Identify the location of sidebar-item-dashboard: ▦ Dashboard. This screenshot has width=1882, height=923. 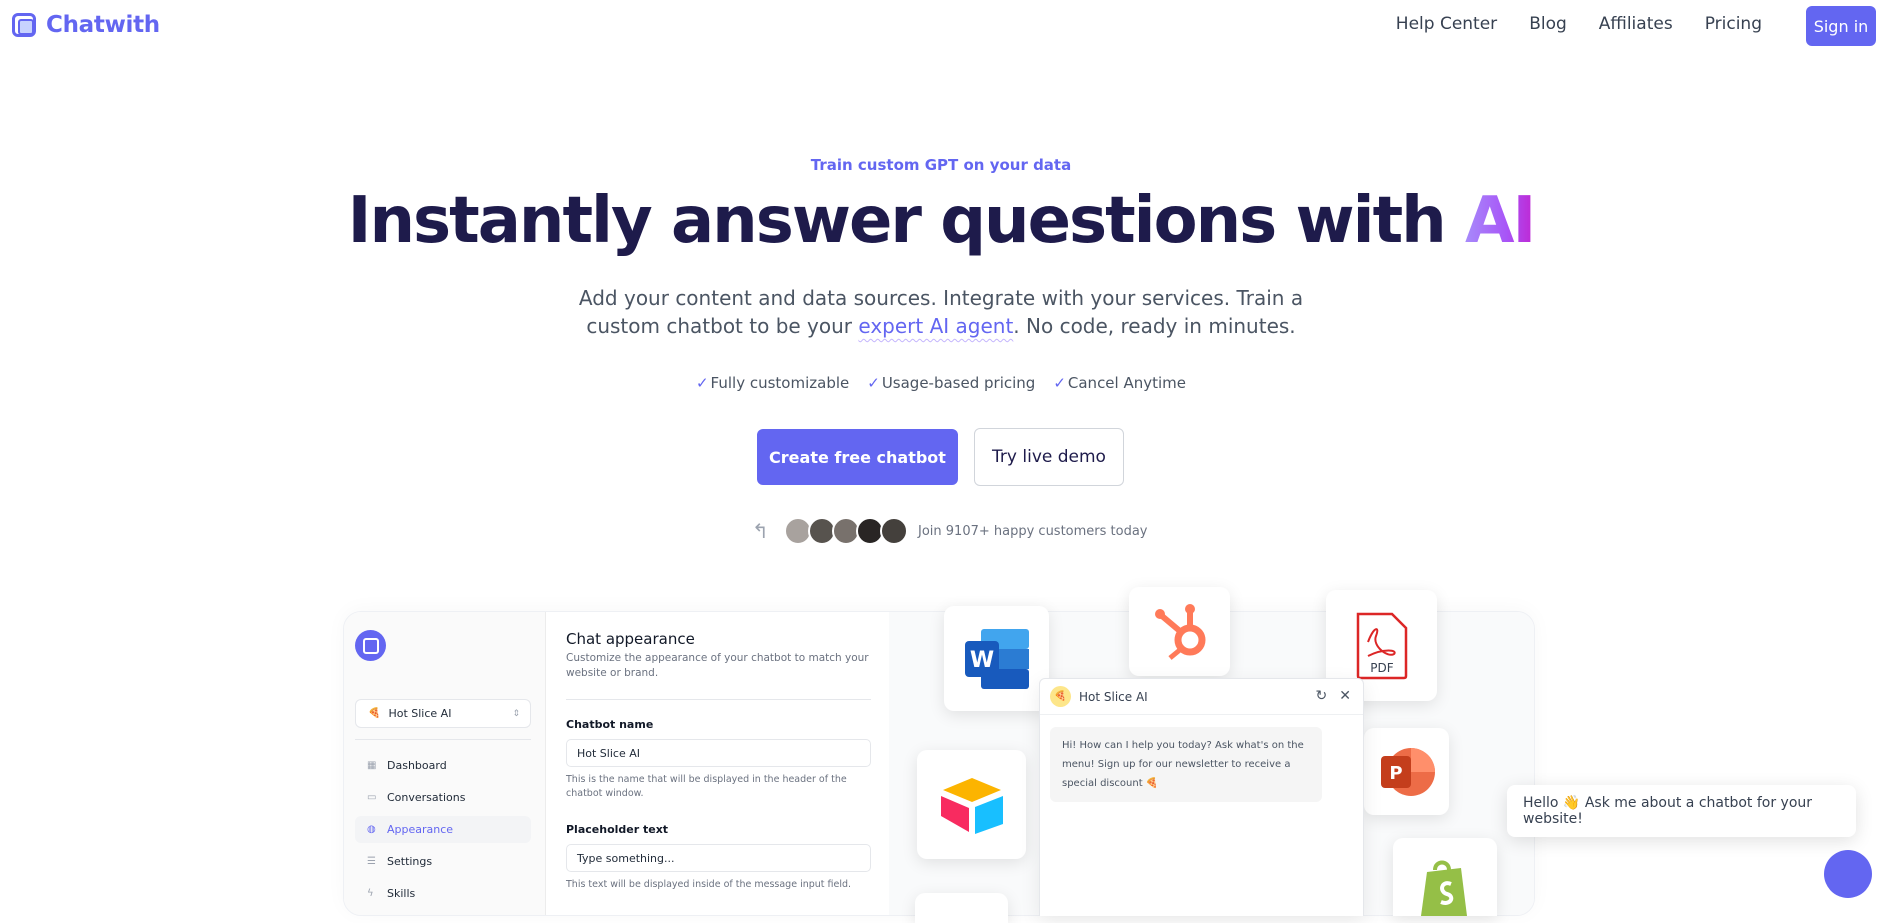
(443, 765).